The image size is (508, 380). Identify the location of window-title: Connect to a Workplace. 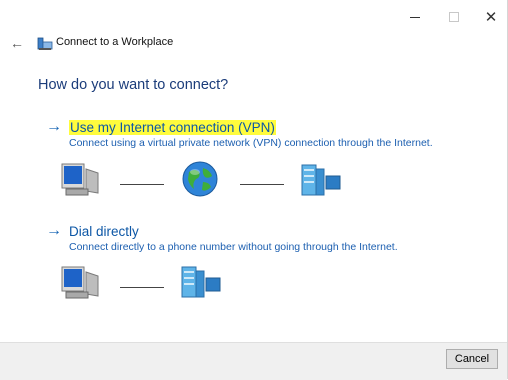
(115, 42).